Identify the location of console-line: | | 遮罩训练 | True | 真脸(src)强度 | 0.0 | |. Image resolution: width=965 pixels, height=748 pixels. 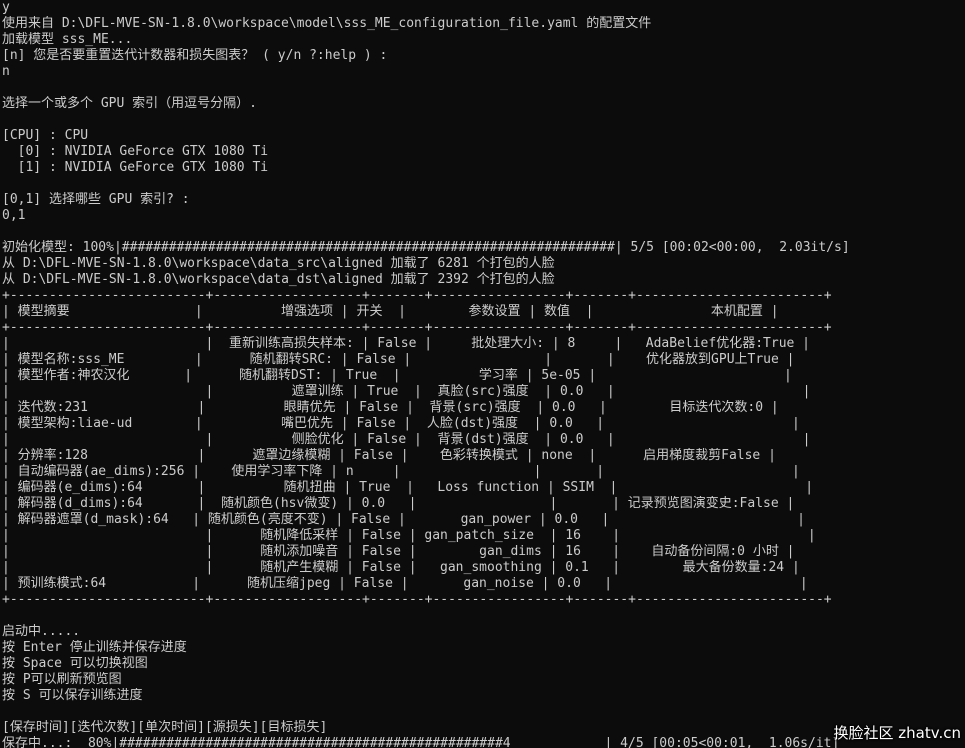
(406, 391).